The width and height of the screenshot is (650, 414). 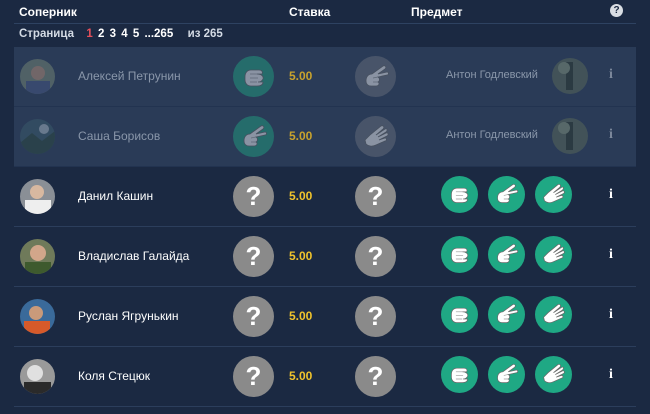 I want to click on column-header-opponent: Соперник, so click(x=48, y=12).